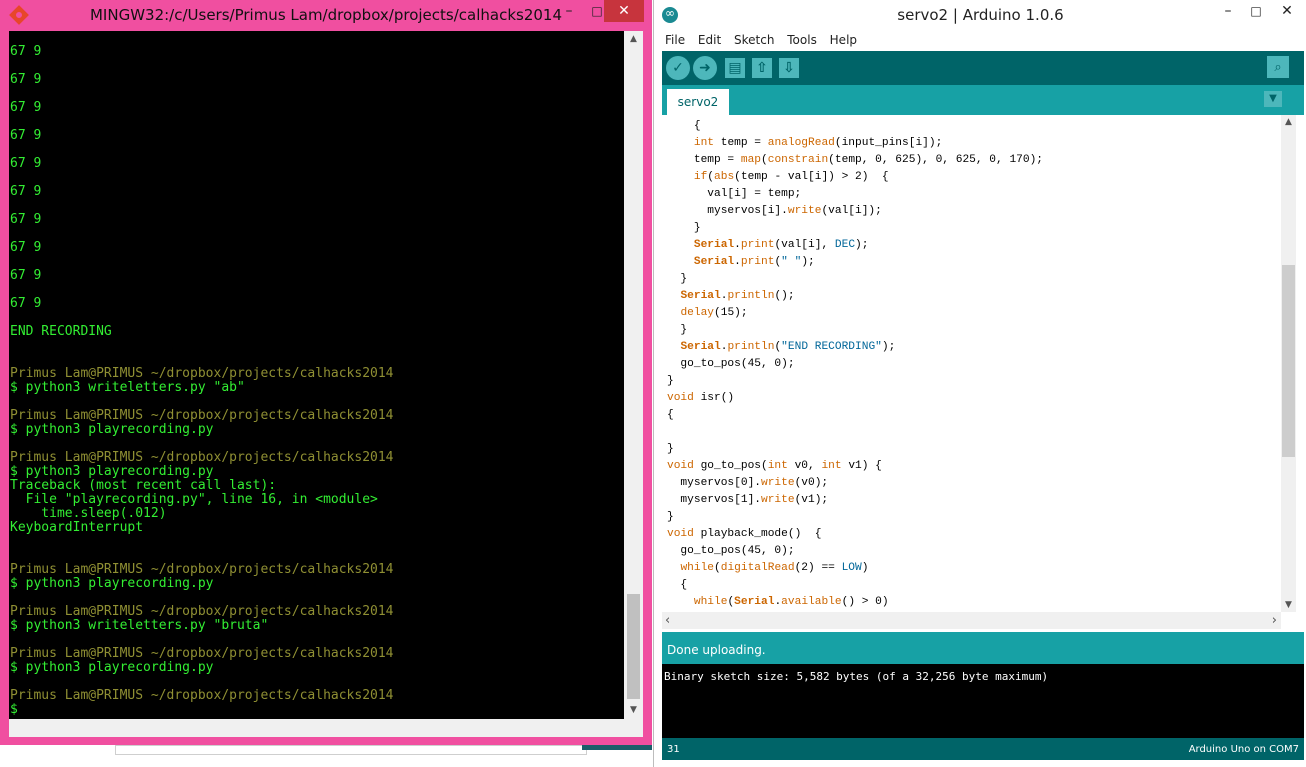 The width and height of the screenshot is (1306, 767). Describe the element at coordinates (748, 500) in the screenshot. I see `code-line: myservos[1].write(v1);` at that location.